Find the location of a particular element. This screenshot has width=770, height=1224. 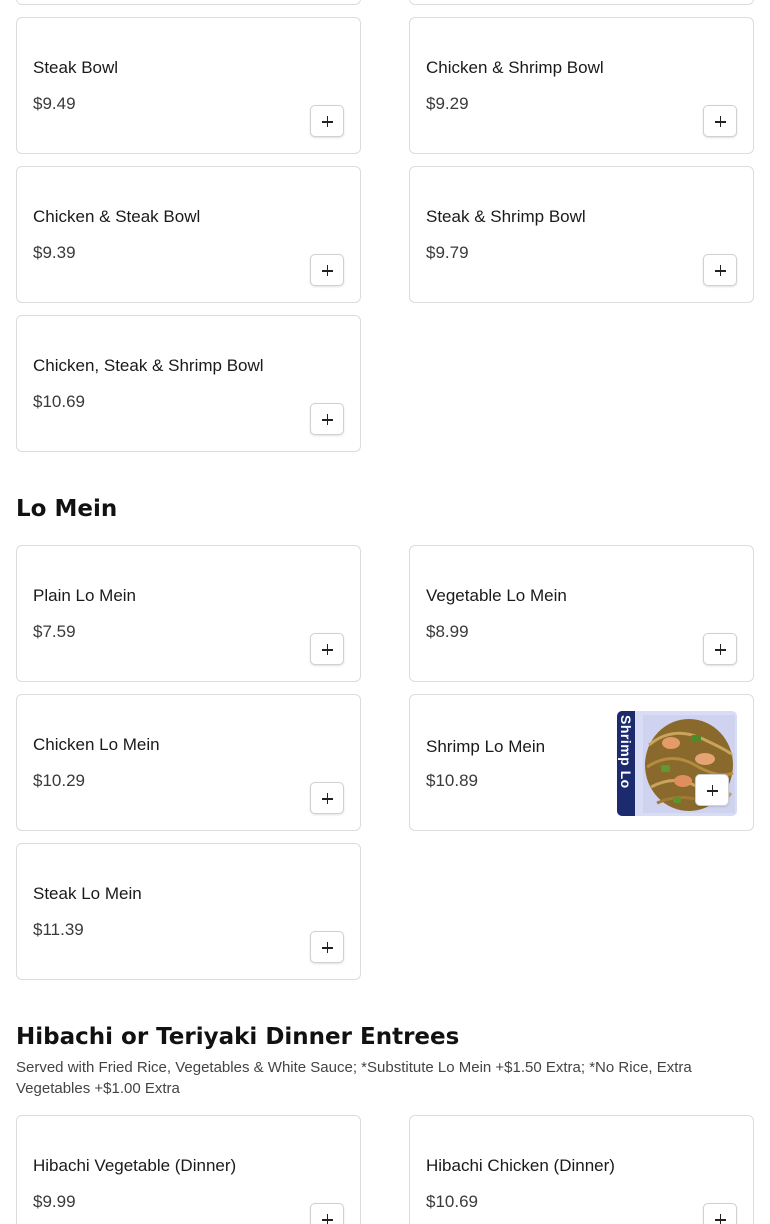

item-photo: Shrimp Lo Mein is located at coordinates (677, 763).